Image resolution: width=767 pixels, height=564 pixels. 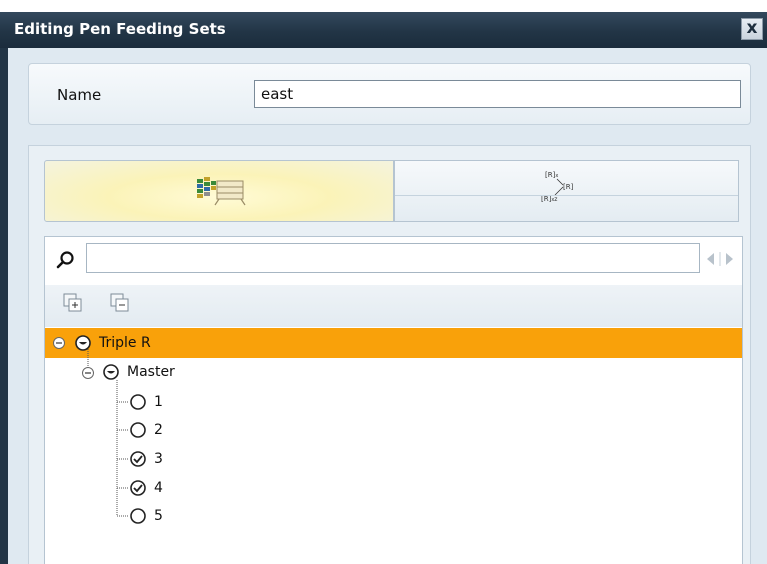 What do you see at coordinates (158, 459) in the screenshot?
I see `tree-item-pen: 3` at bounding box center [158, 459].